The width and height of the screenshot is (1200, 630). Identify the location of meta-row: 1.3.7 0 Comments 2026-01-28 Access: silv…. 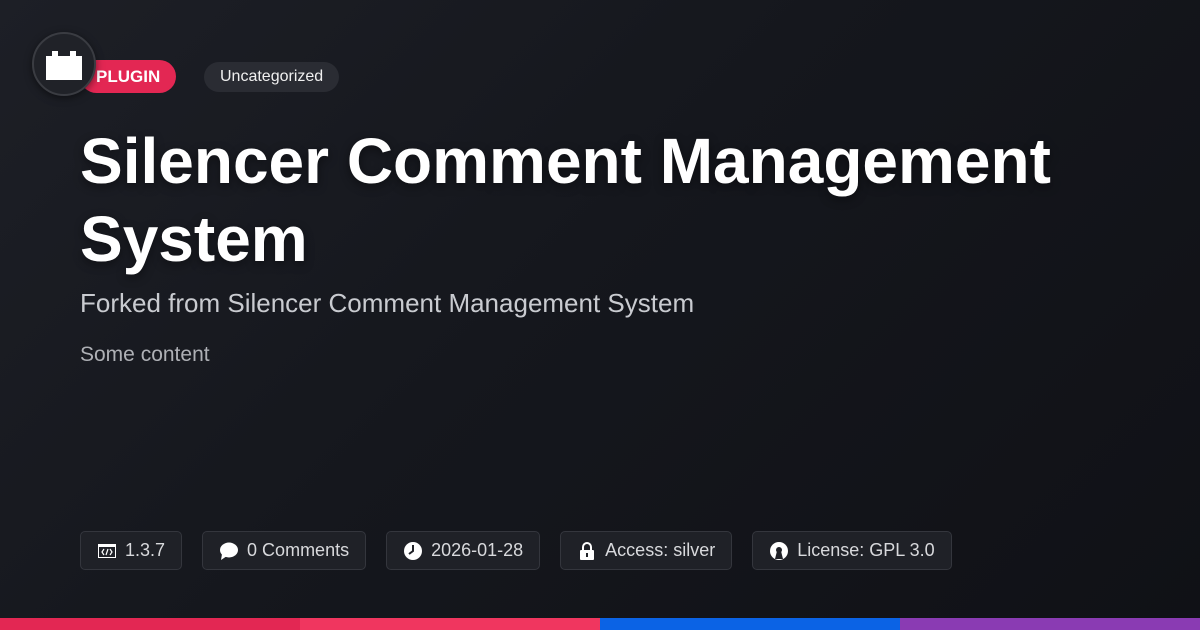
(516, 550).